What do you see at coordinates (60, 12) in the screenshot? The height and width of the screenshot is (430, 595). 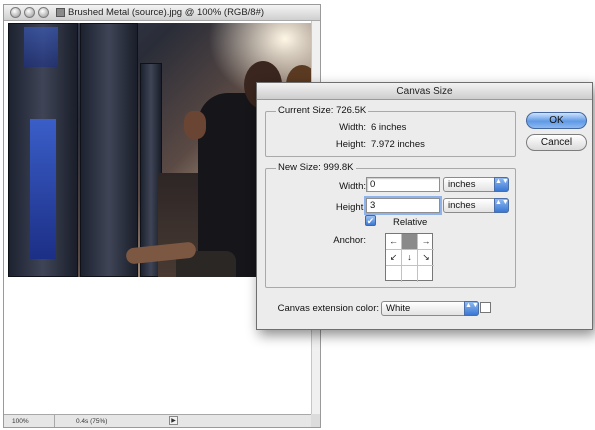 I see `document-proxy-icon` at bounding box center [60, 12].